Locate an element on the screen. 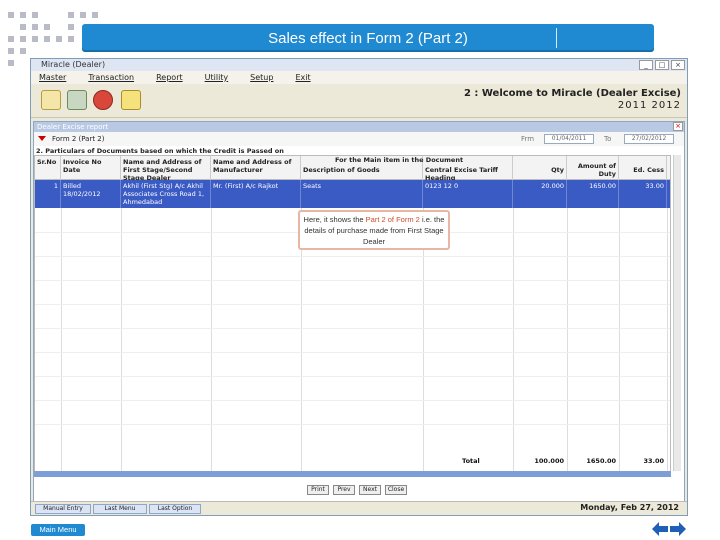 The height and width of the screenshot is (540, 720). banner-divider is located at coordinates (556, 38).